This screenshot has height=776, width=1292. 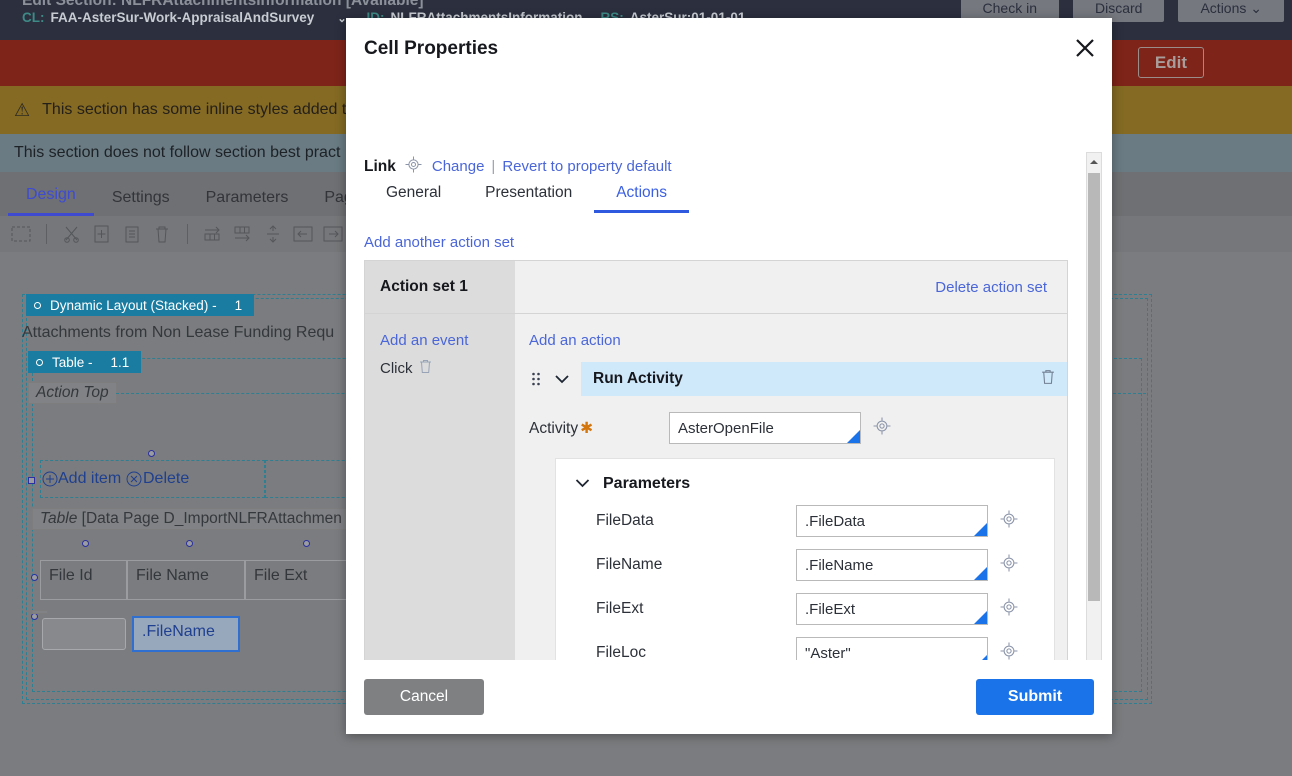 I want to click on trash-icon, so click(x=425, y=368).